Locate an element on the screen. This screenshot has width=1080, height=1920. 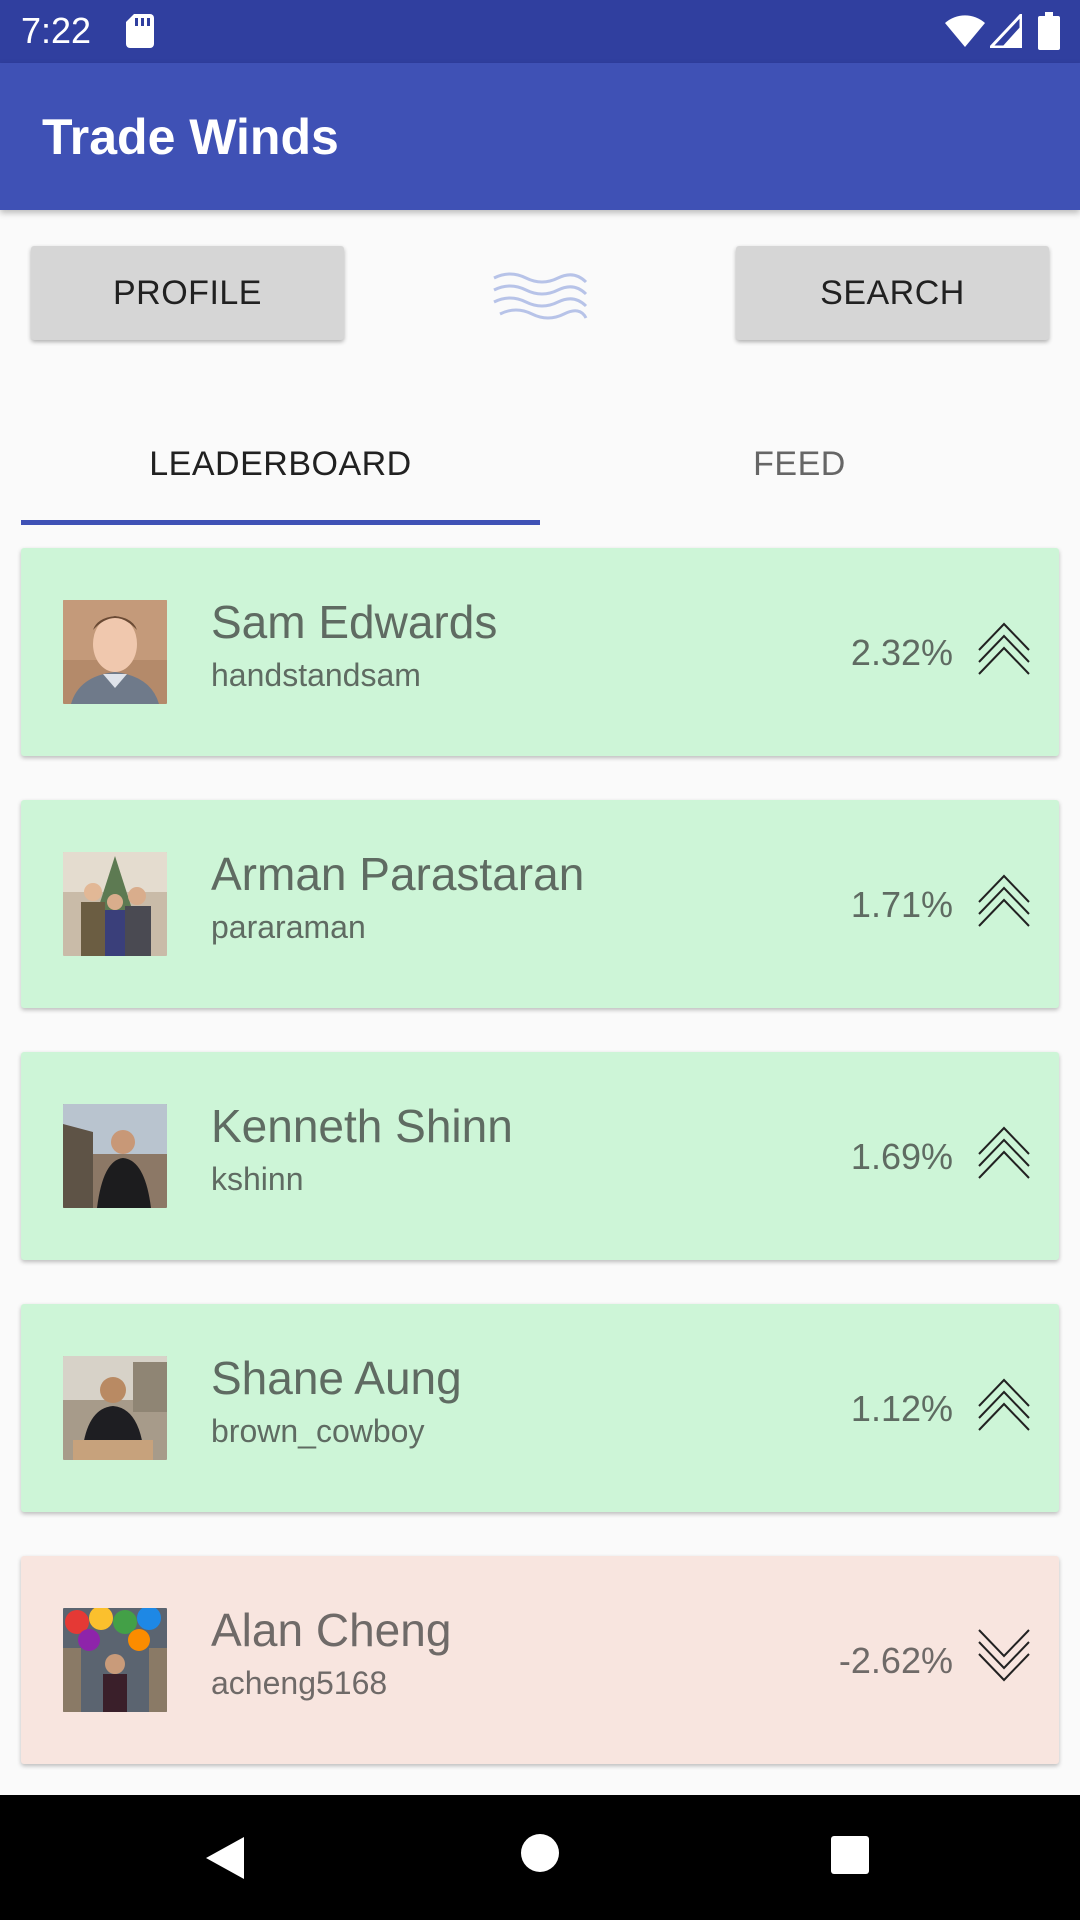
back-icon is located at coordinates (225, 1858).